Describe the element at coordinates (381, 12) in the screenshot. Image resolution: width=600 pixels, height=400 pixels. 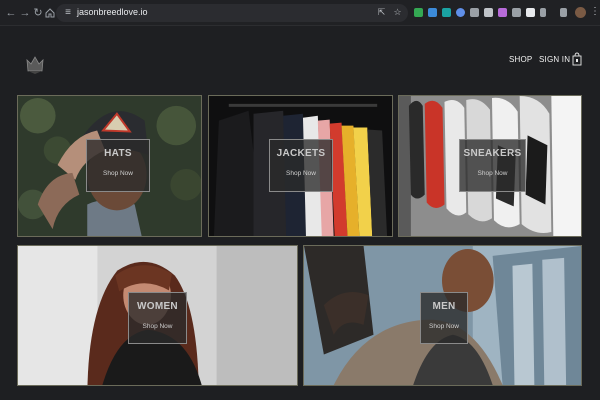
I see `share-icon: ⇱` at that location.